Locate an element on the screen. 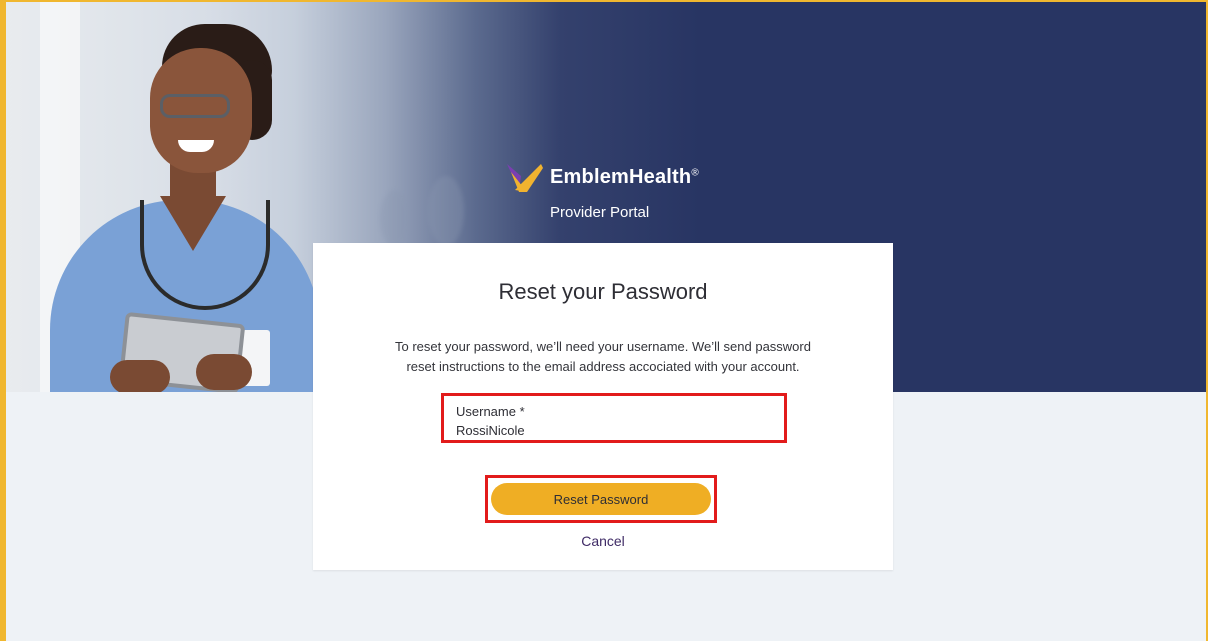 The width and height of the screenshot is (1208, 641). reset-button-highlight: Reset Password is located at coordinates (601, 499).